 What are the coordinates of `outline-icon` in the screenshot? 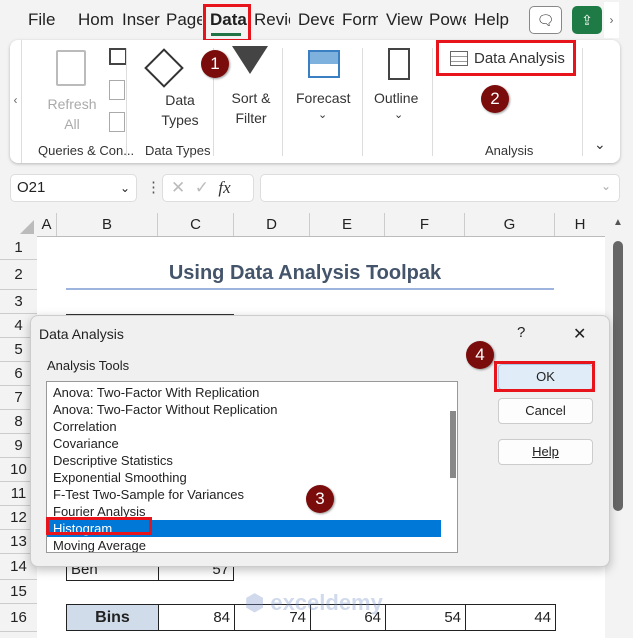 It's located at (399, 64).